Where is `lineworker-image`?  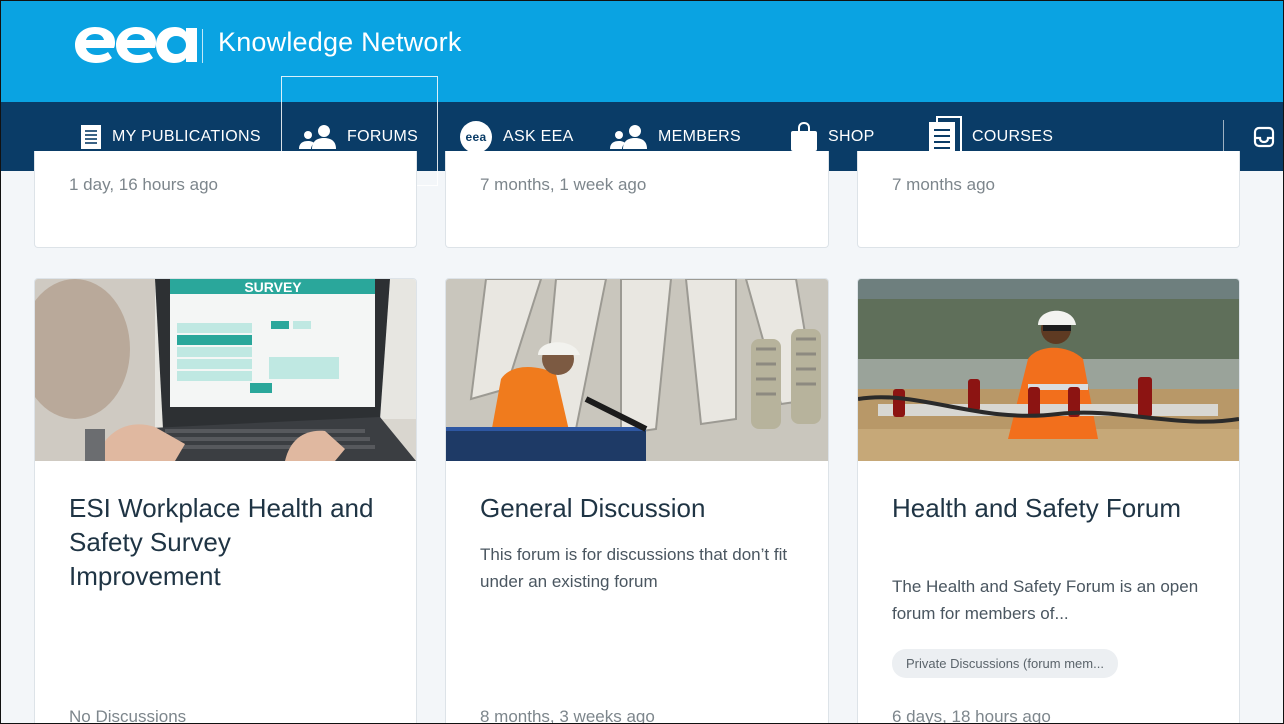
lineworker-image is located at coordinates (1048, 370).